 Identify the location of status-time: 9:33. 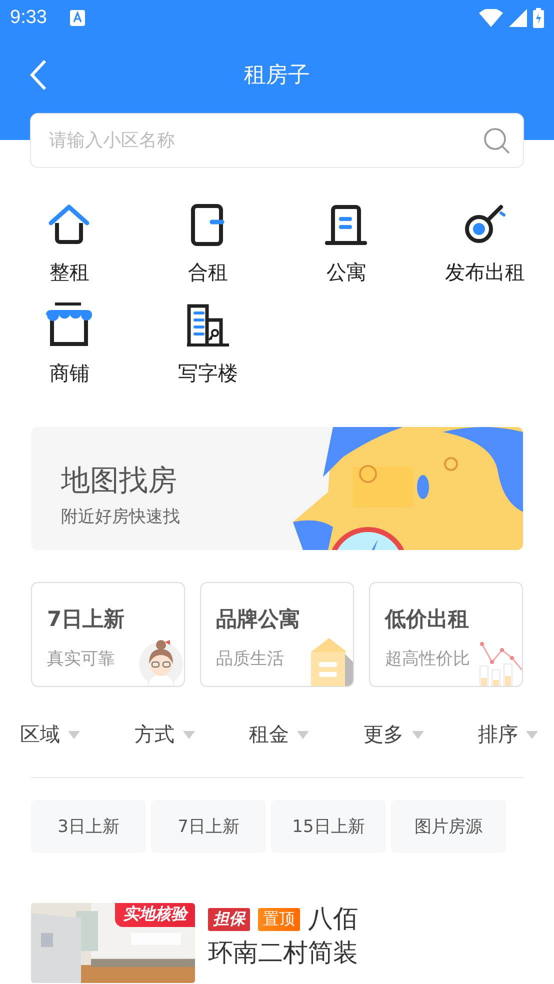
(28, 18).